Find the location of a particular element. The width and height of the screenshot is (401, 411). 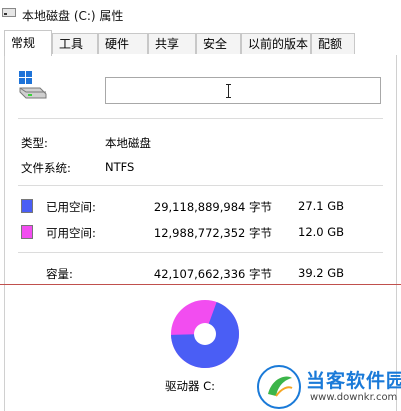

used-space-label: 已用空间: is located at coordinates (71, 207).